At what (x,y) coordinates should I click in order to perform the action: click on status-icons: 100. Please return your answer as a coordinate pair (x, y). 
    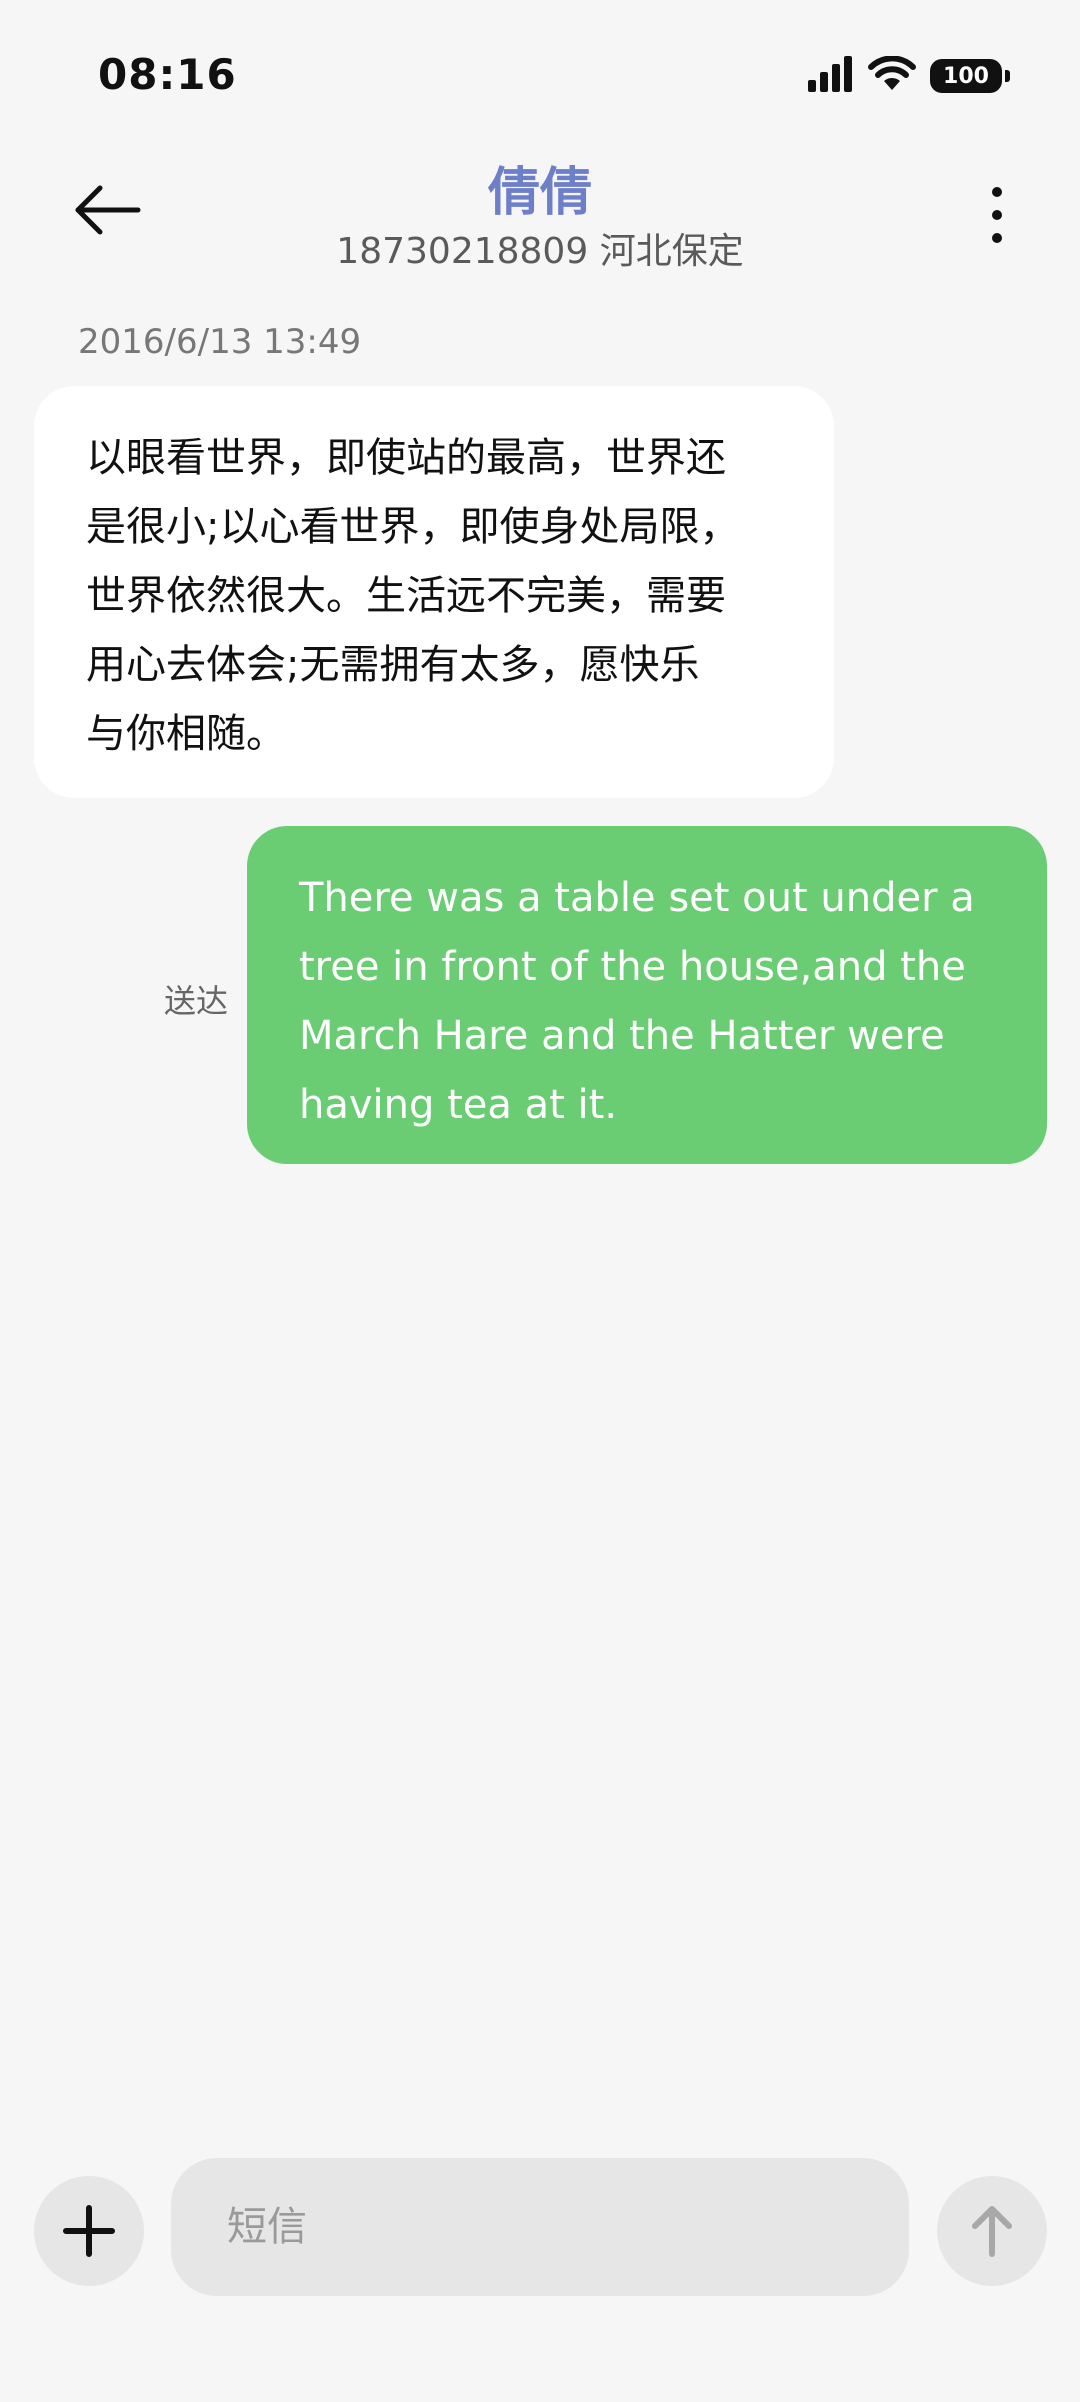
    Looking at the image, I should click on (909, 75).